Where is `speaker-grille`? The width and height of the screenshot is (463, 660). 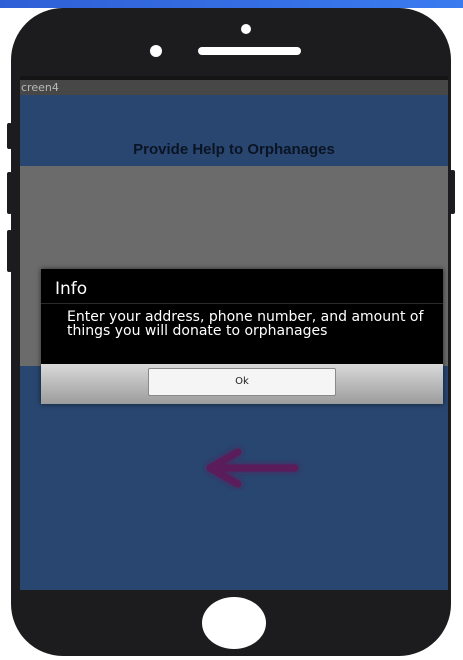 speaker-grille is located at coordinates (249, 51).